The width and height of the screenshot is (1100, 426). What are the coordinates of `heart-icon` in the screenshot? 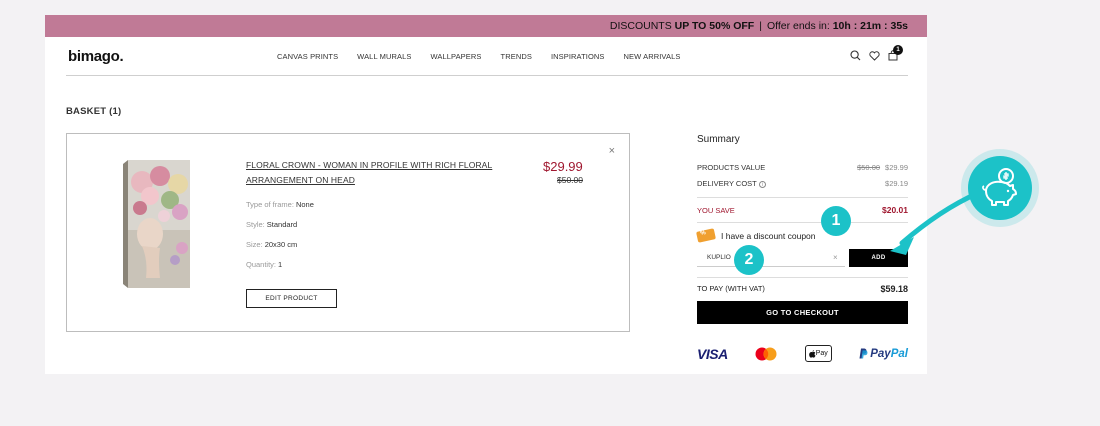 It's located at (874, 55).